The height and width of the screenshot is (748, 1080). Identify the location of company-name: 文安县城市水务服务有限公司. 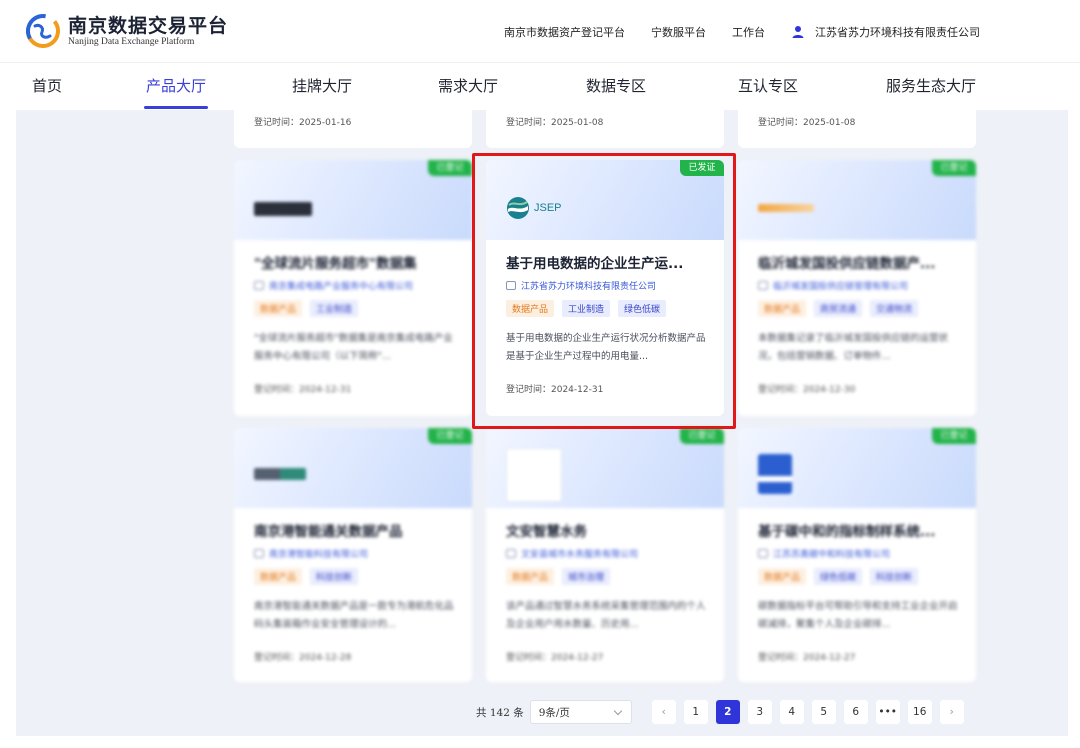
(579, 553).